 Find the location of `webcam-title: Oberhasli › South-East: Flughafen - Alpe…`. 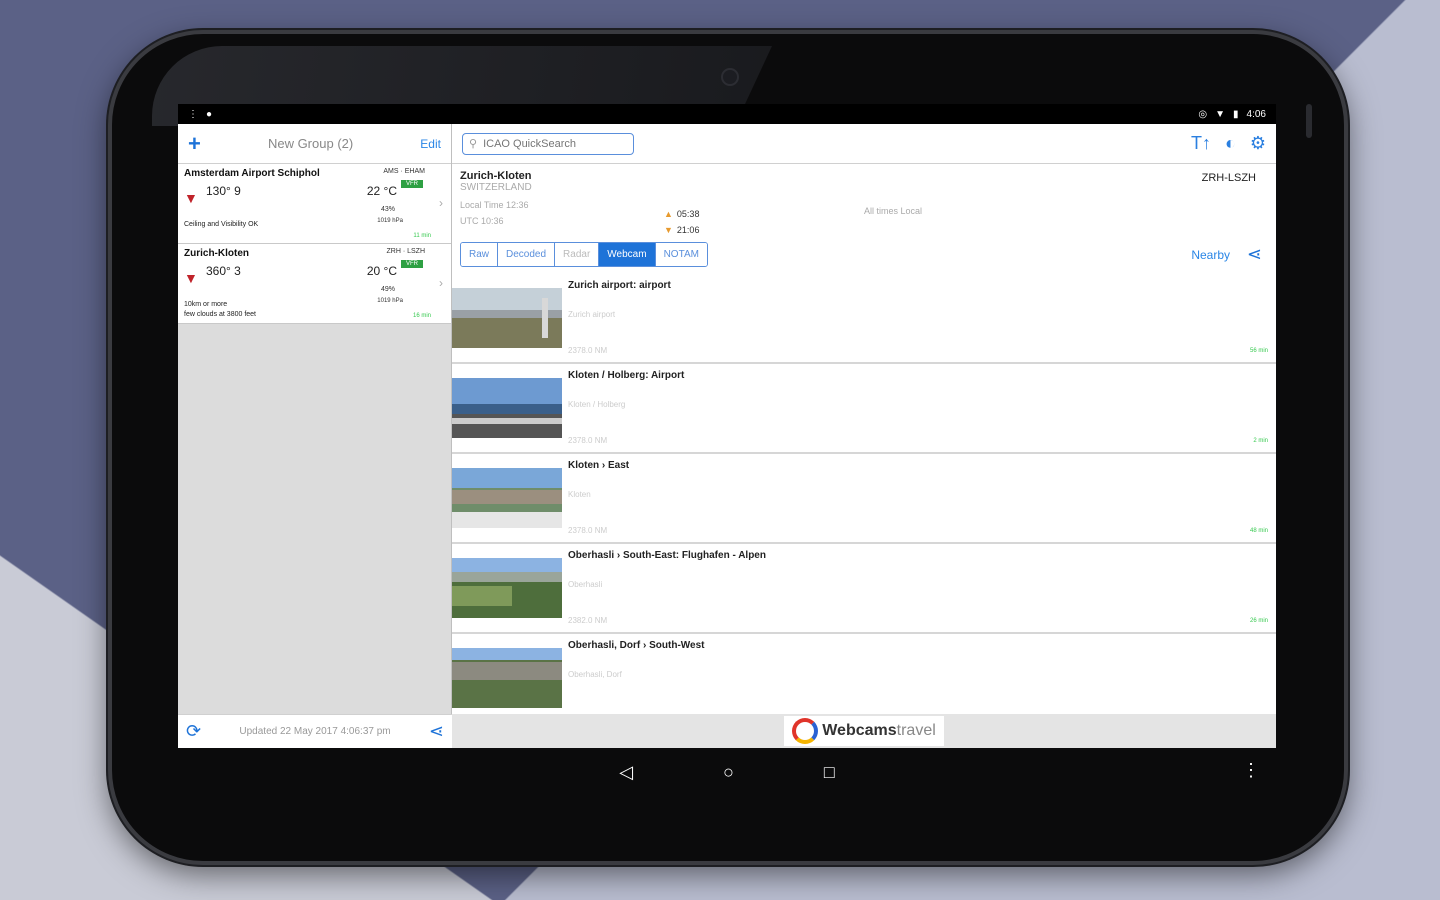

webcam-title: Oberhasli › South-East: Flughafen - Alpe… is located at coordinates (667, 555).